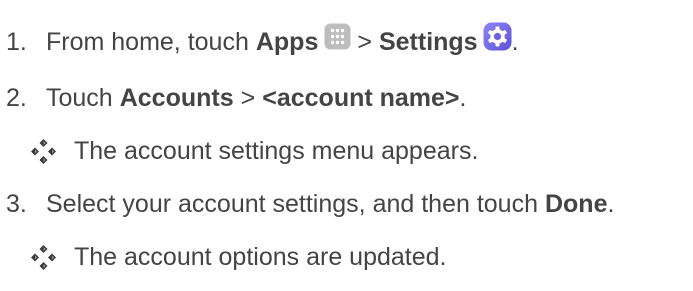  Describe the element at coordinates (276, 150) in the screenshot. I see `result-text: The account settings menu appears.` at that location.